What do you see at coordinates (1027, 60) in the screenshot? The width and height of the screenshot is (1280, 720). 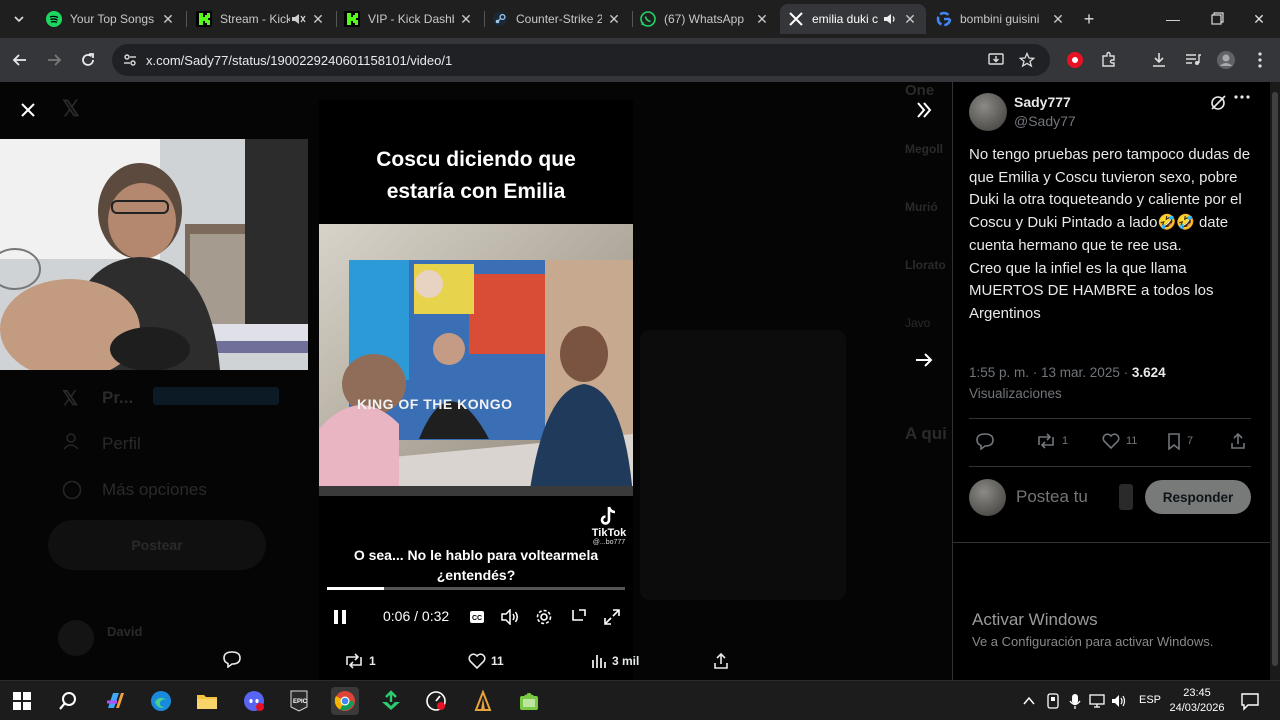 I see `star-icon` at bounding box center [1027, 60].